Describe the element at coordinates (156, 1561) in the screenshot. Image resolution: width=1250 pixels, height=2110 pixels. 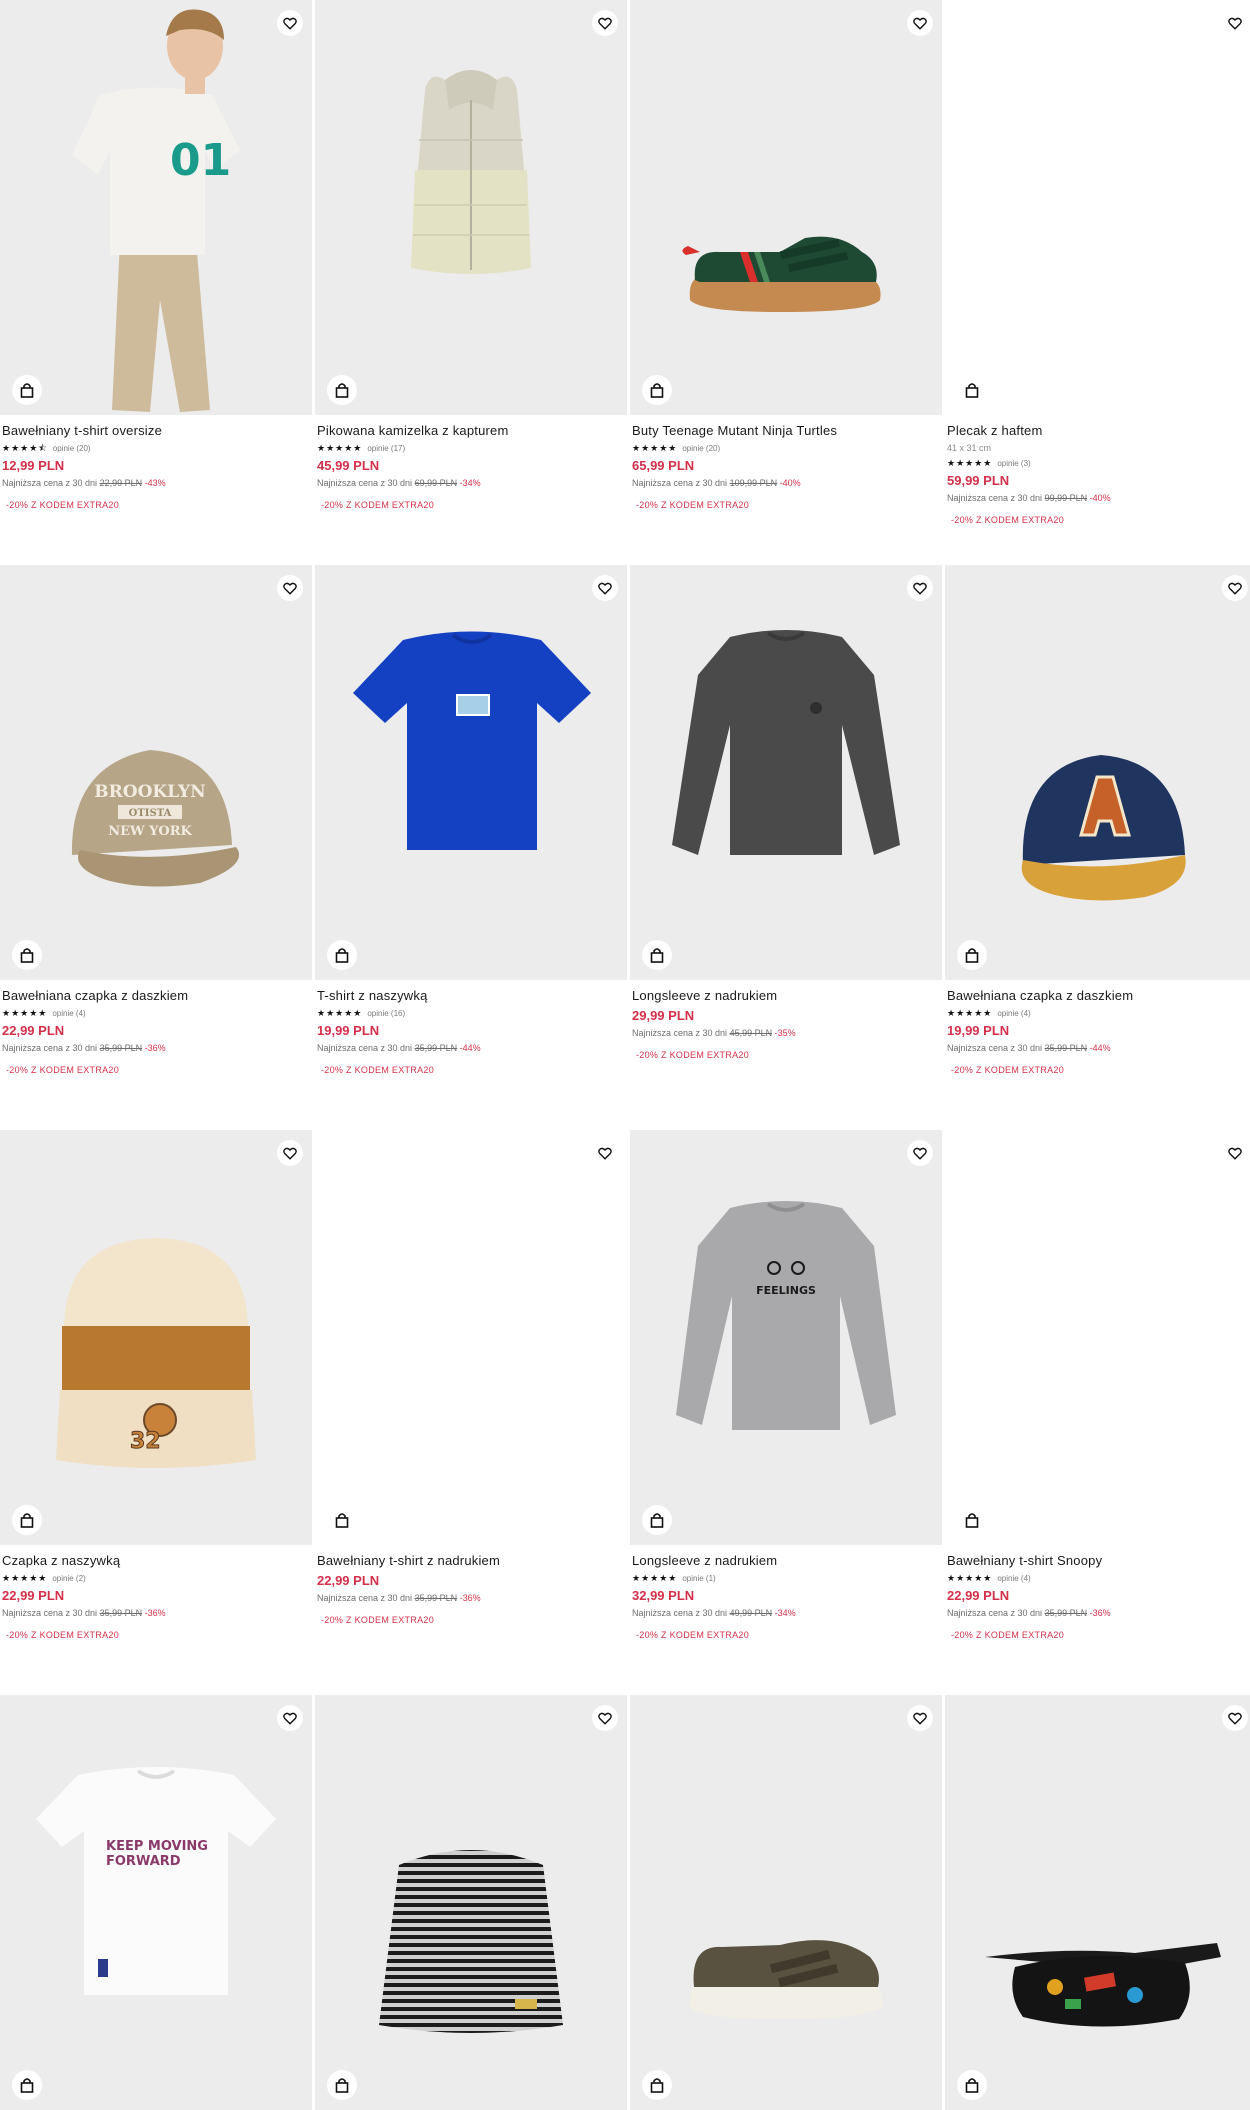
I see `product-name: Czapka z naszywką` at that location.